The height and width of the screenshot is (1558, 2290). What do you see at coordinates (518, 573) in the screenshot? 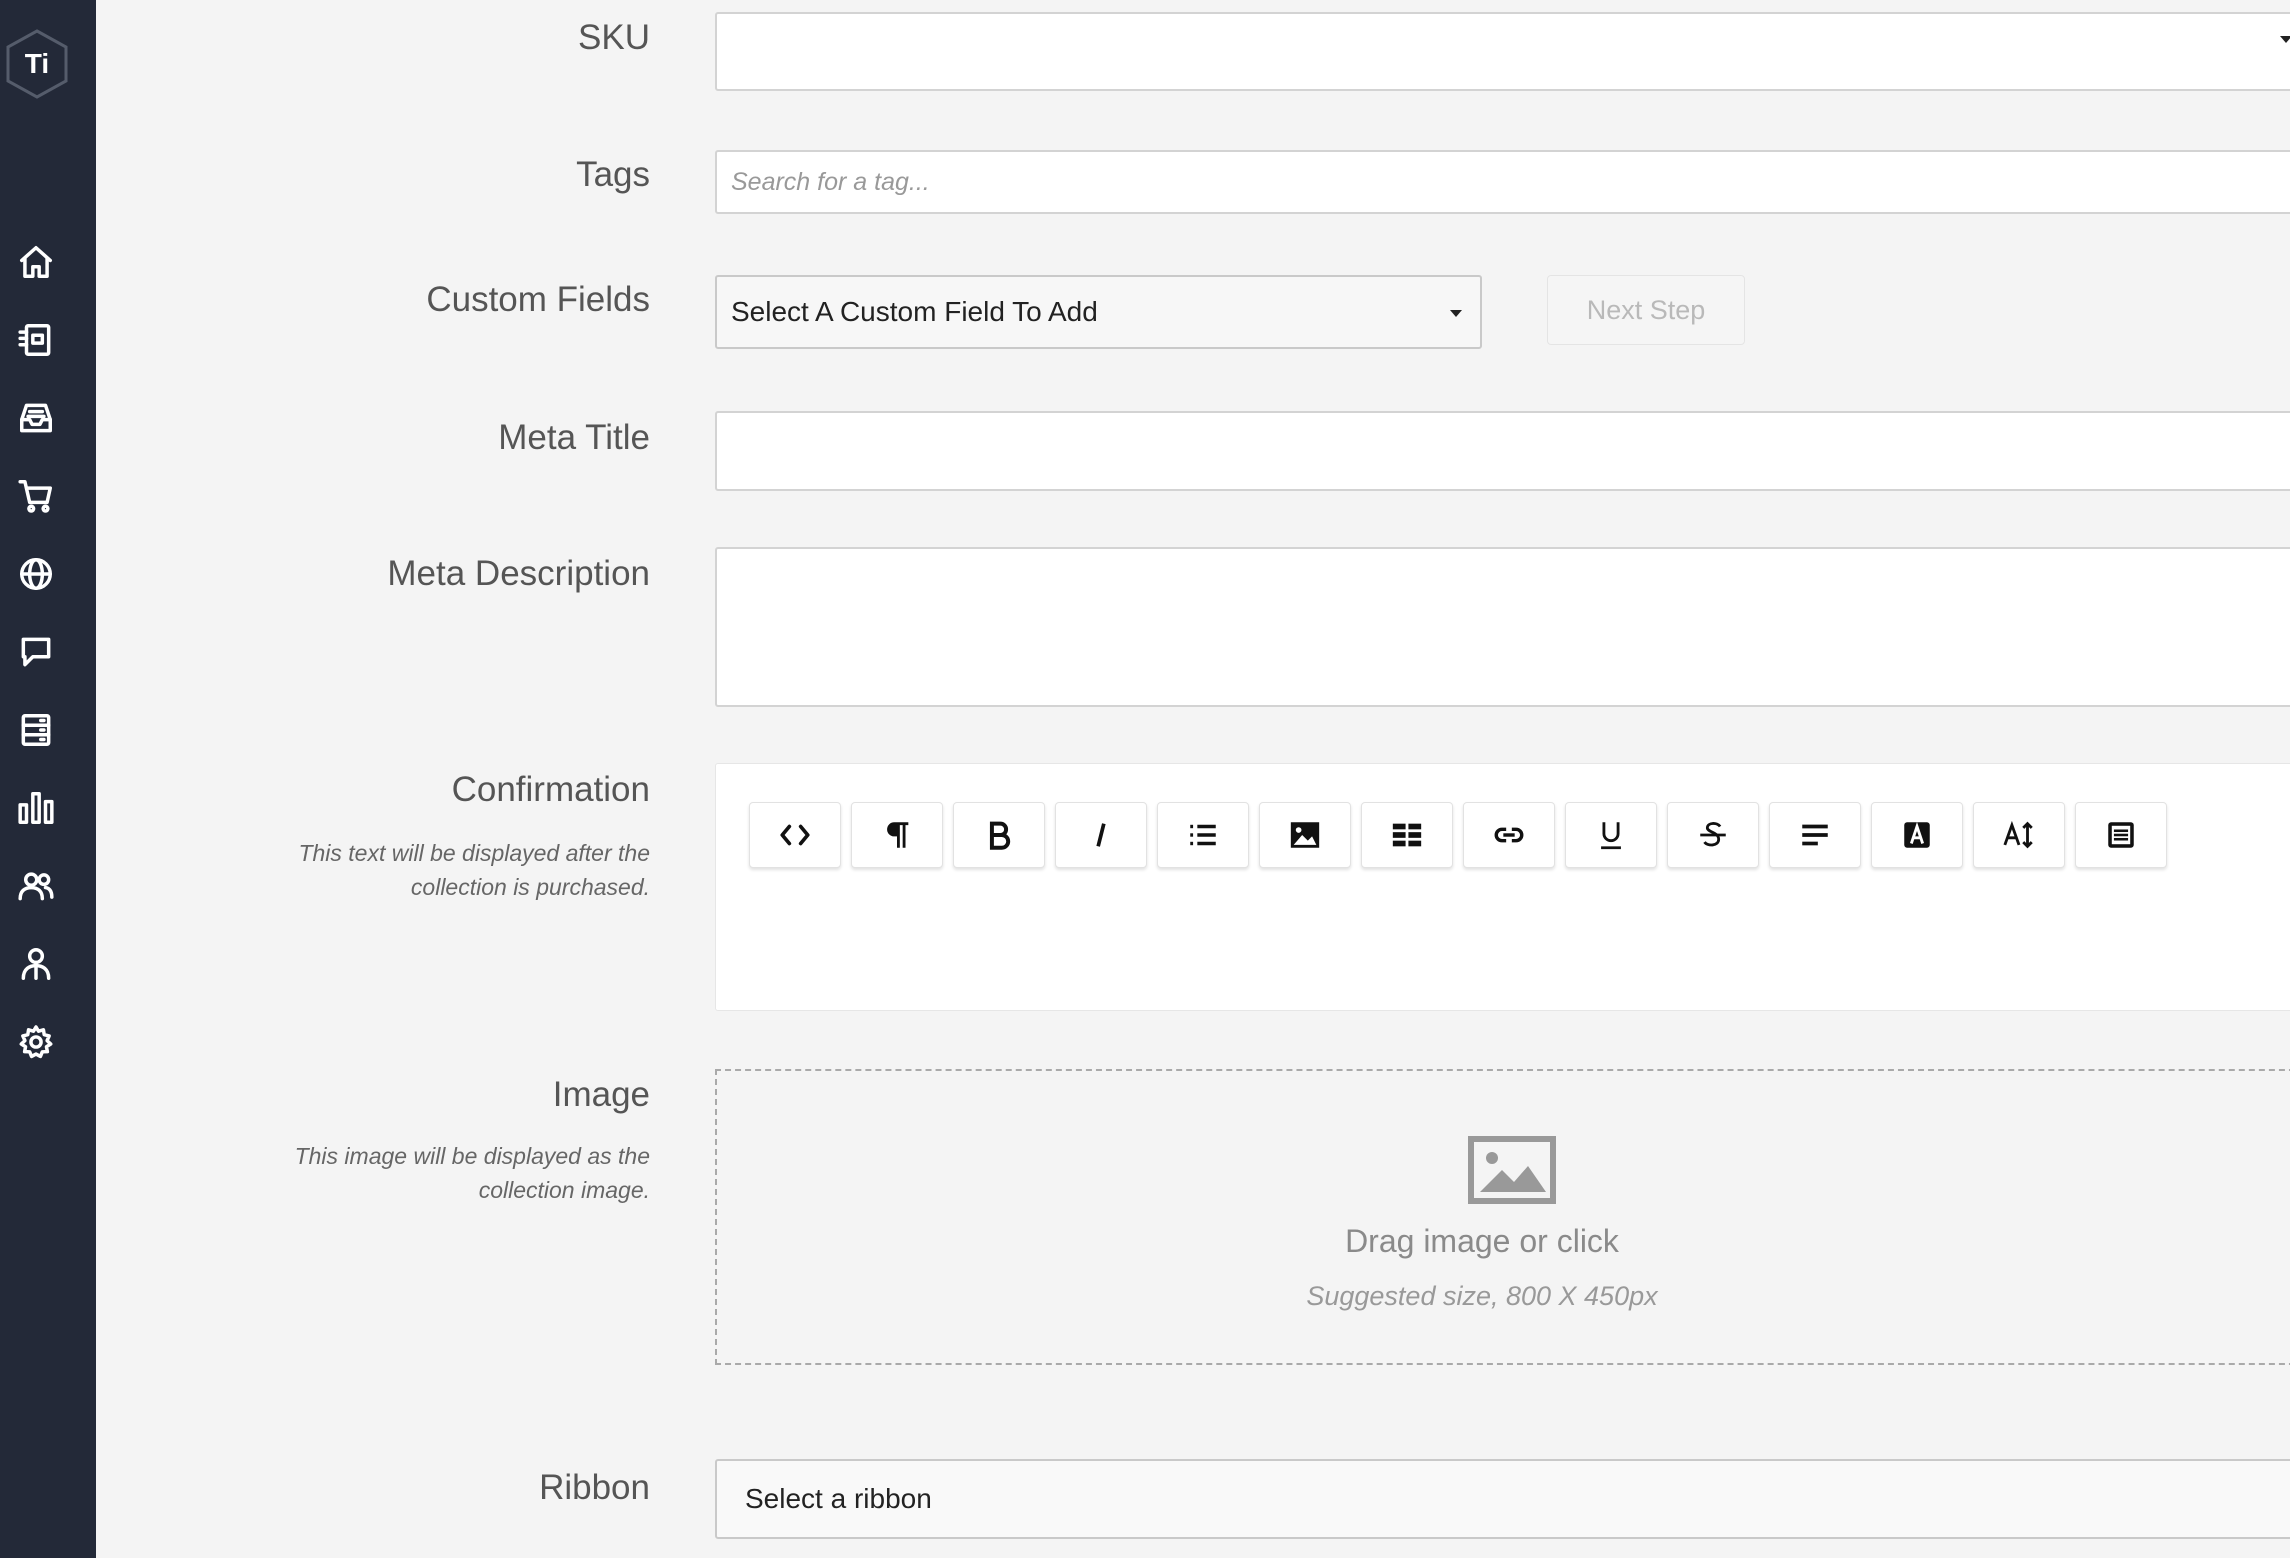
I see `meta-description-label: Meta Description` at bounding box center [518, 573].